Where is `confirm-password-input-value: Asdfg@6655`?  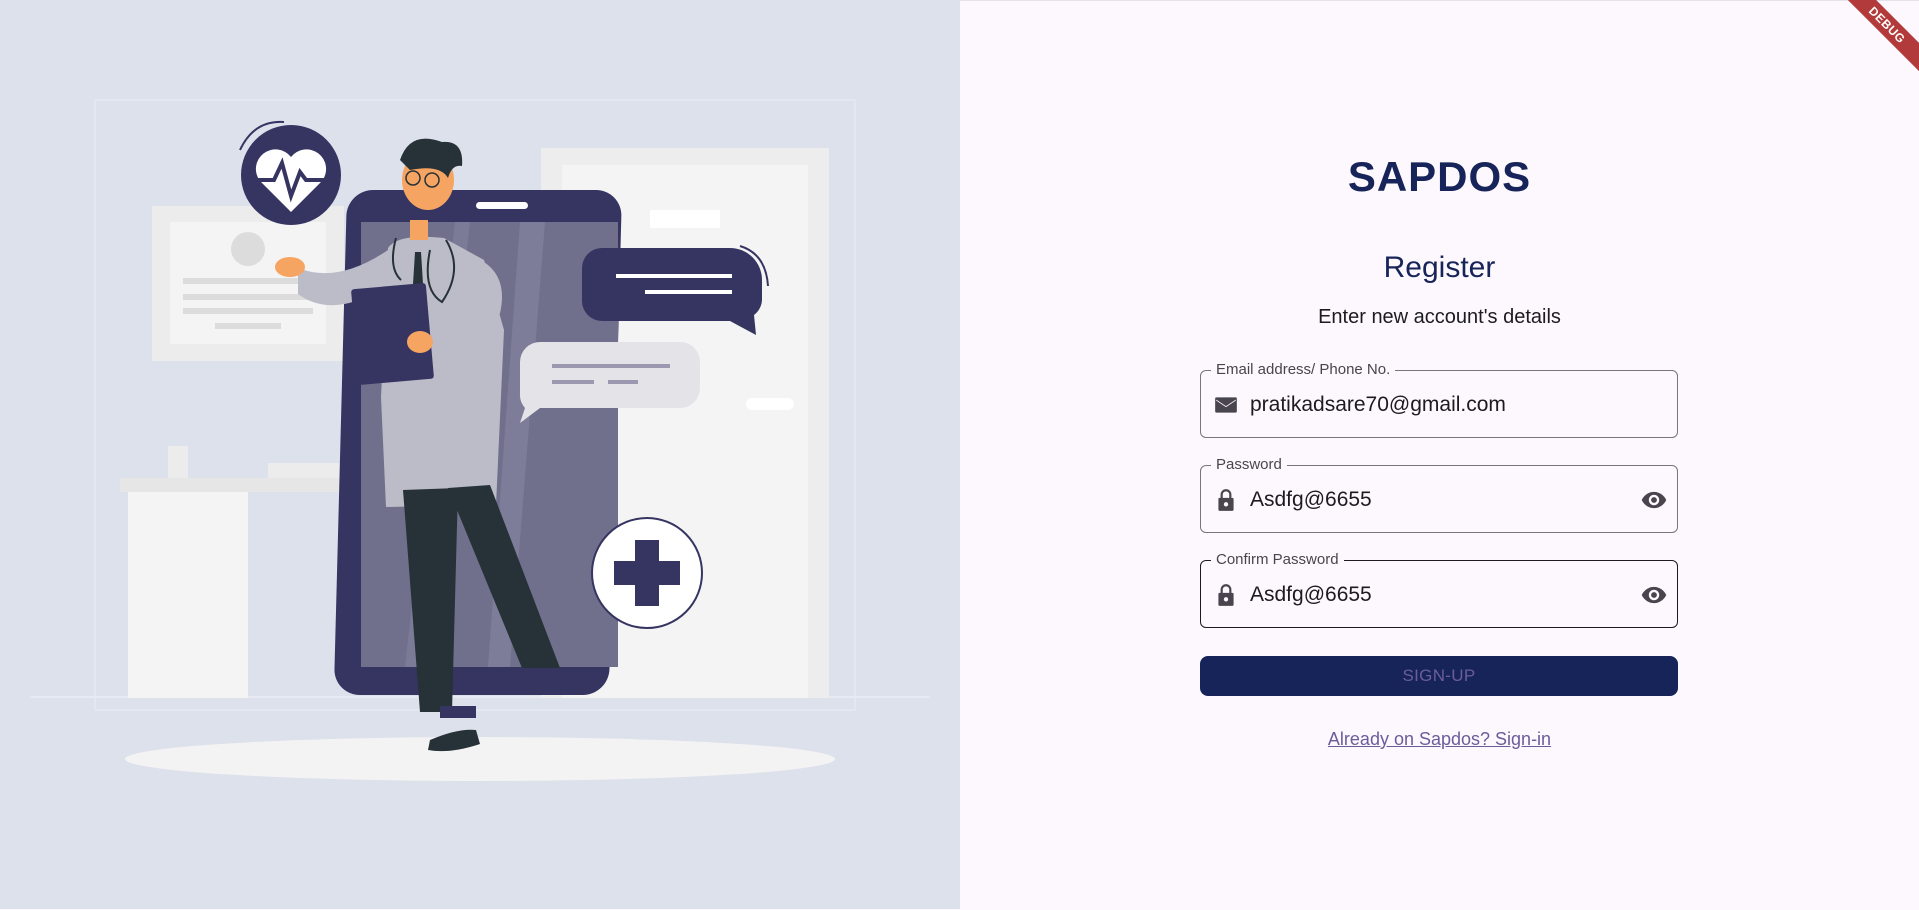 confirm-password-input-value: Asdfg@6655 is located at coordinates (1311, 595).